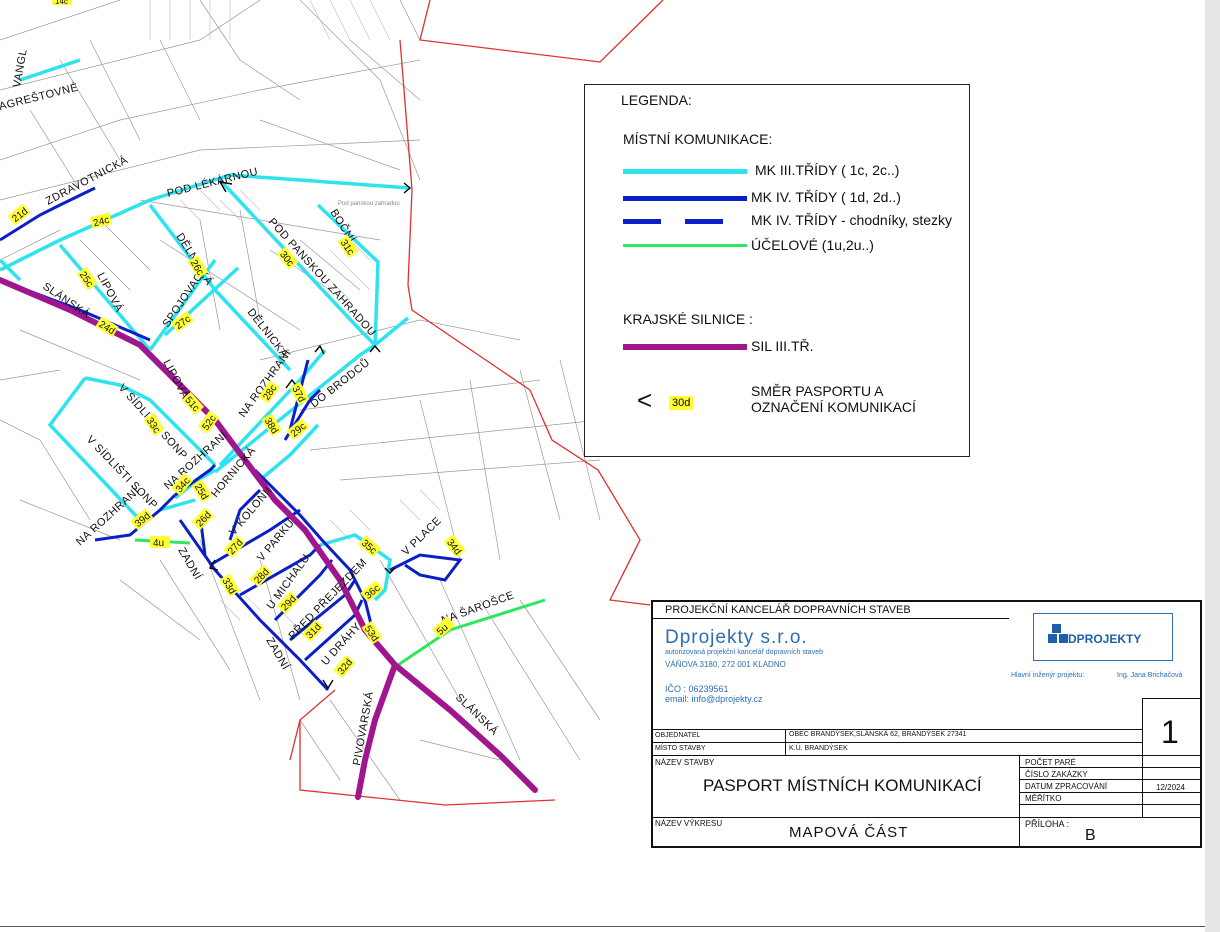 This screenshot has height=932, width=1220. What do you see at coordinates (736, 637) in the screenshot?
I see `company-name: Dprojekty s.r.o.` at bounding box center [736, 637].